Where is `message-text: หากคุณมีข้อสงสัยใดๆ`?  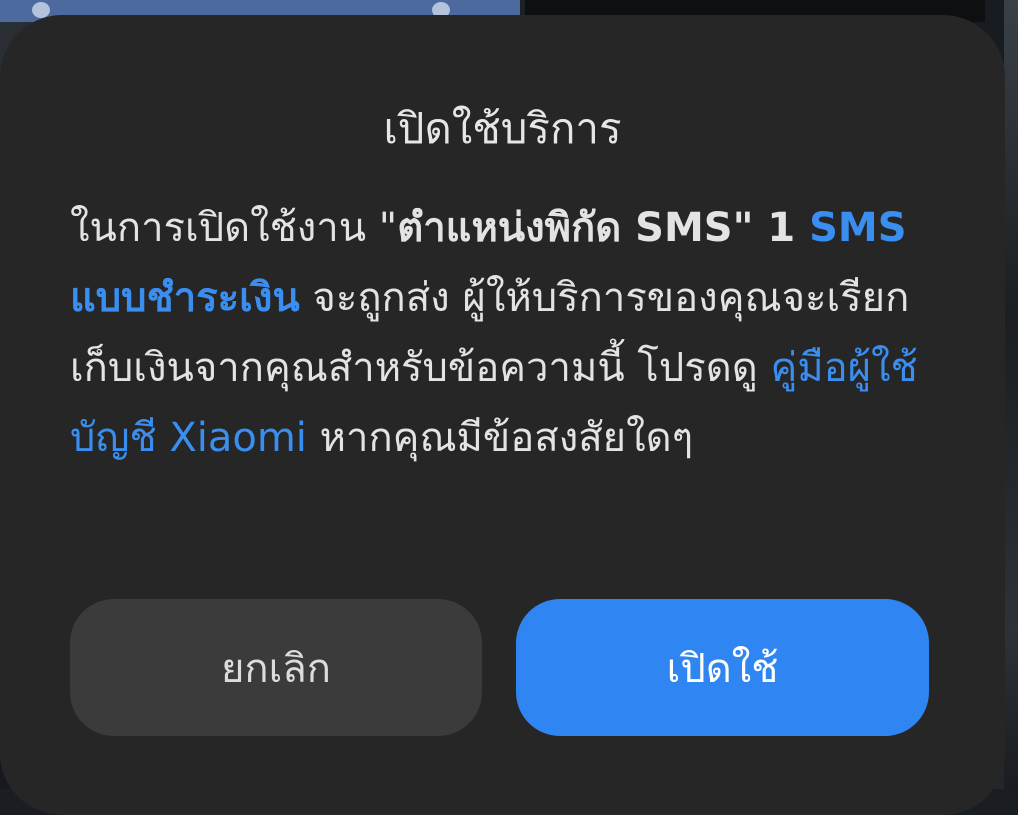 message-text: หากคุณมีข้อสงสัยใดๆ is located at coordinates (500, 438).